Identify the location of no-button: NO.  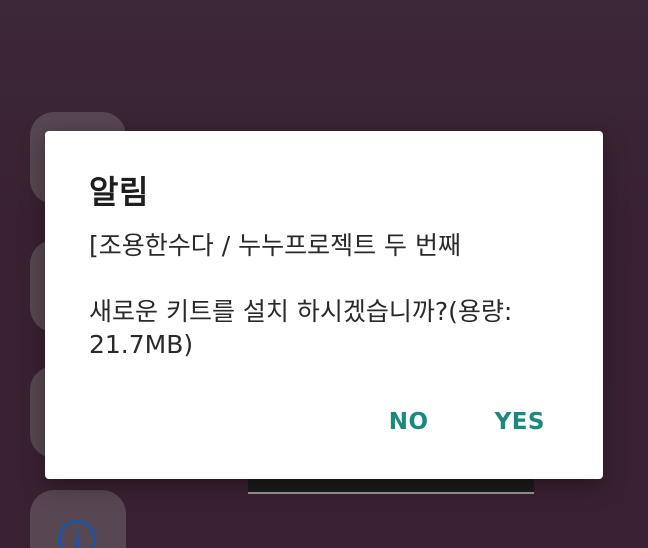
(409, 422).